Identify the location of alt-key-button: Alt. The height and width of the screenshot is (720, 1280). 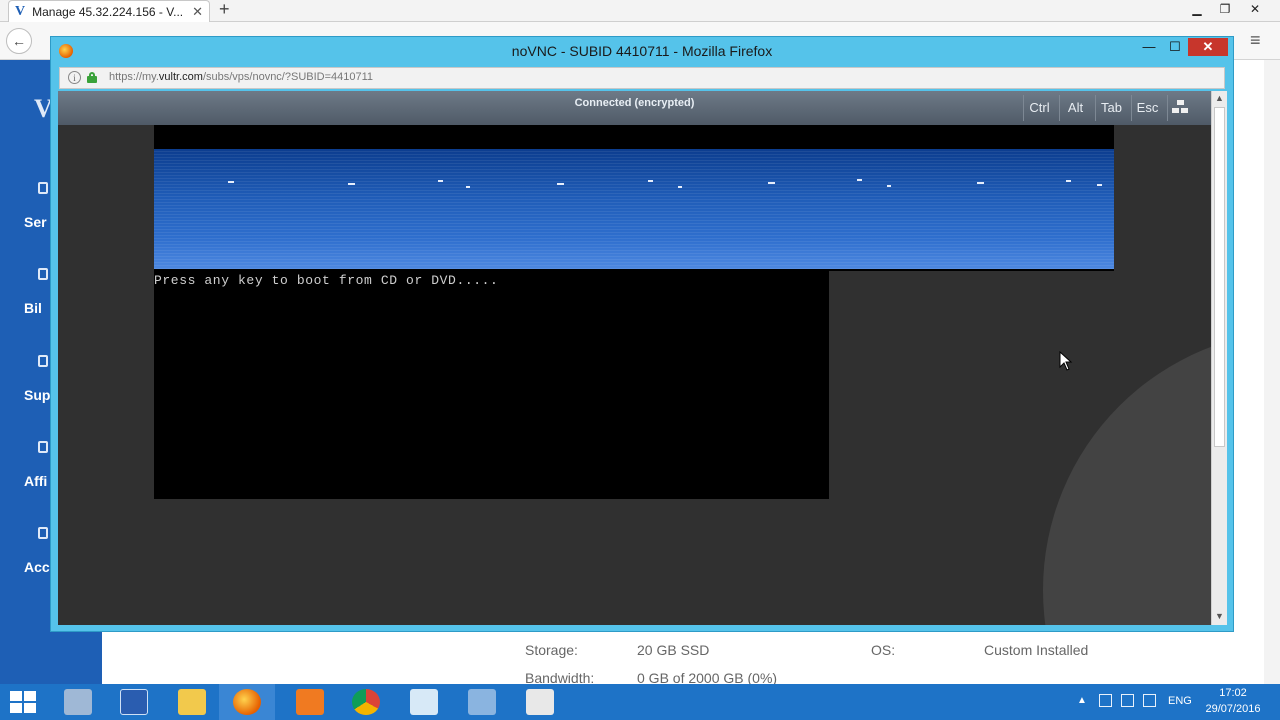
(1075, 108).